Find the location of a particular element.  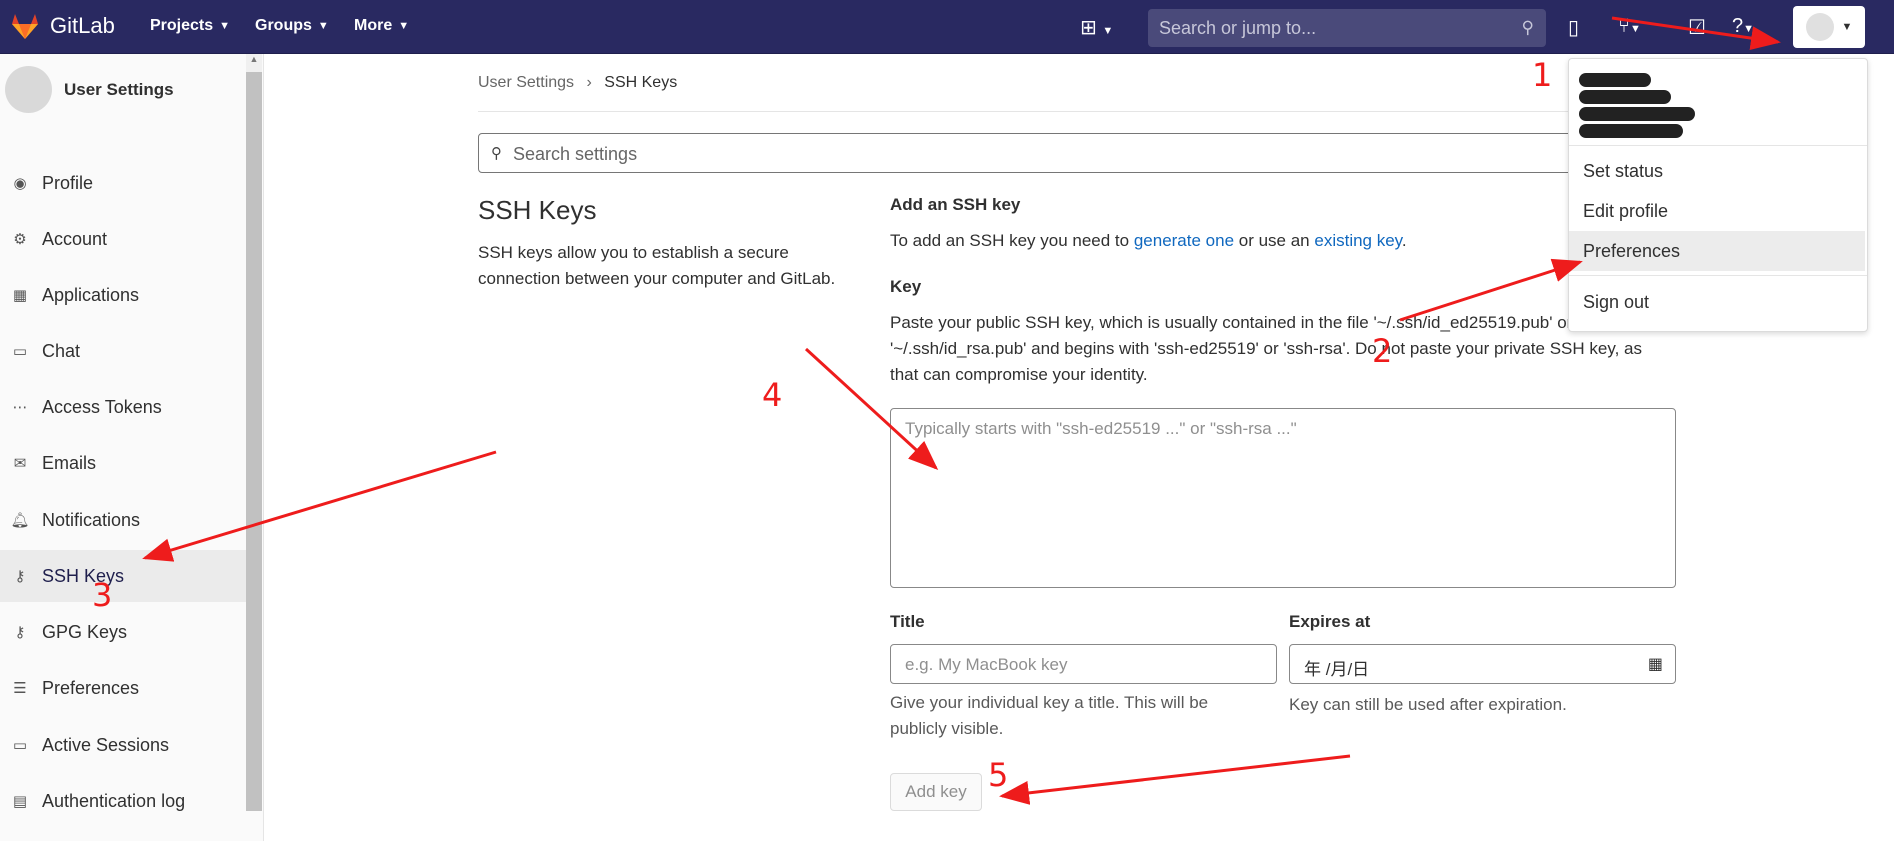

help-icon: ?▼ is located at coordinates (1743, 26).